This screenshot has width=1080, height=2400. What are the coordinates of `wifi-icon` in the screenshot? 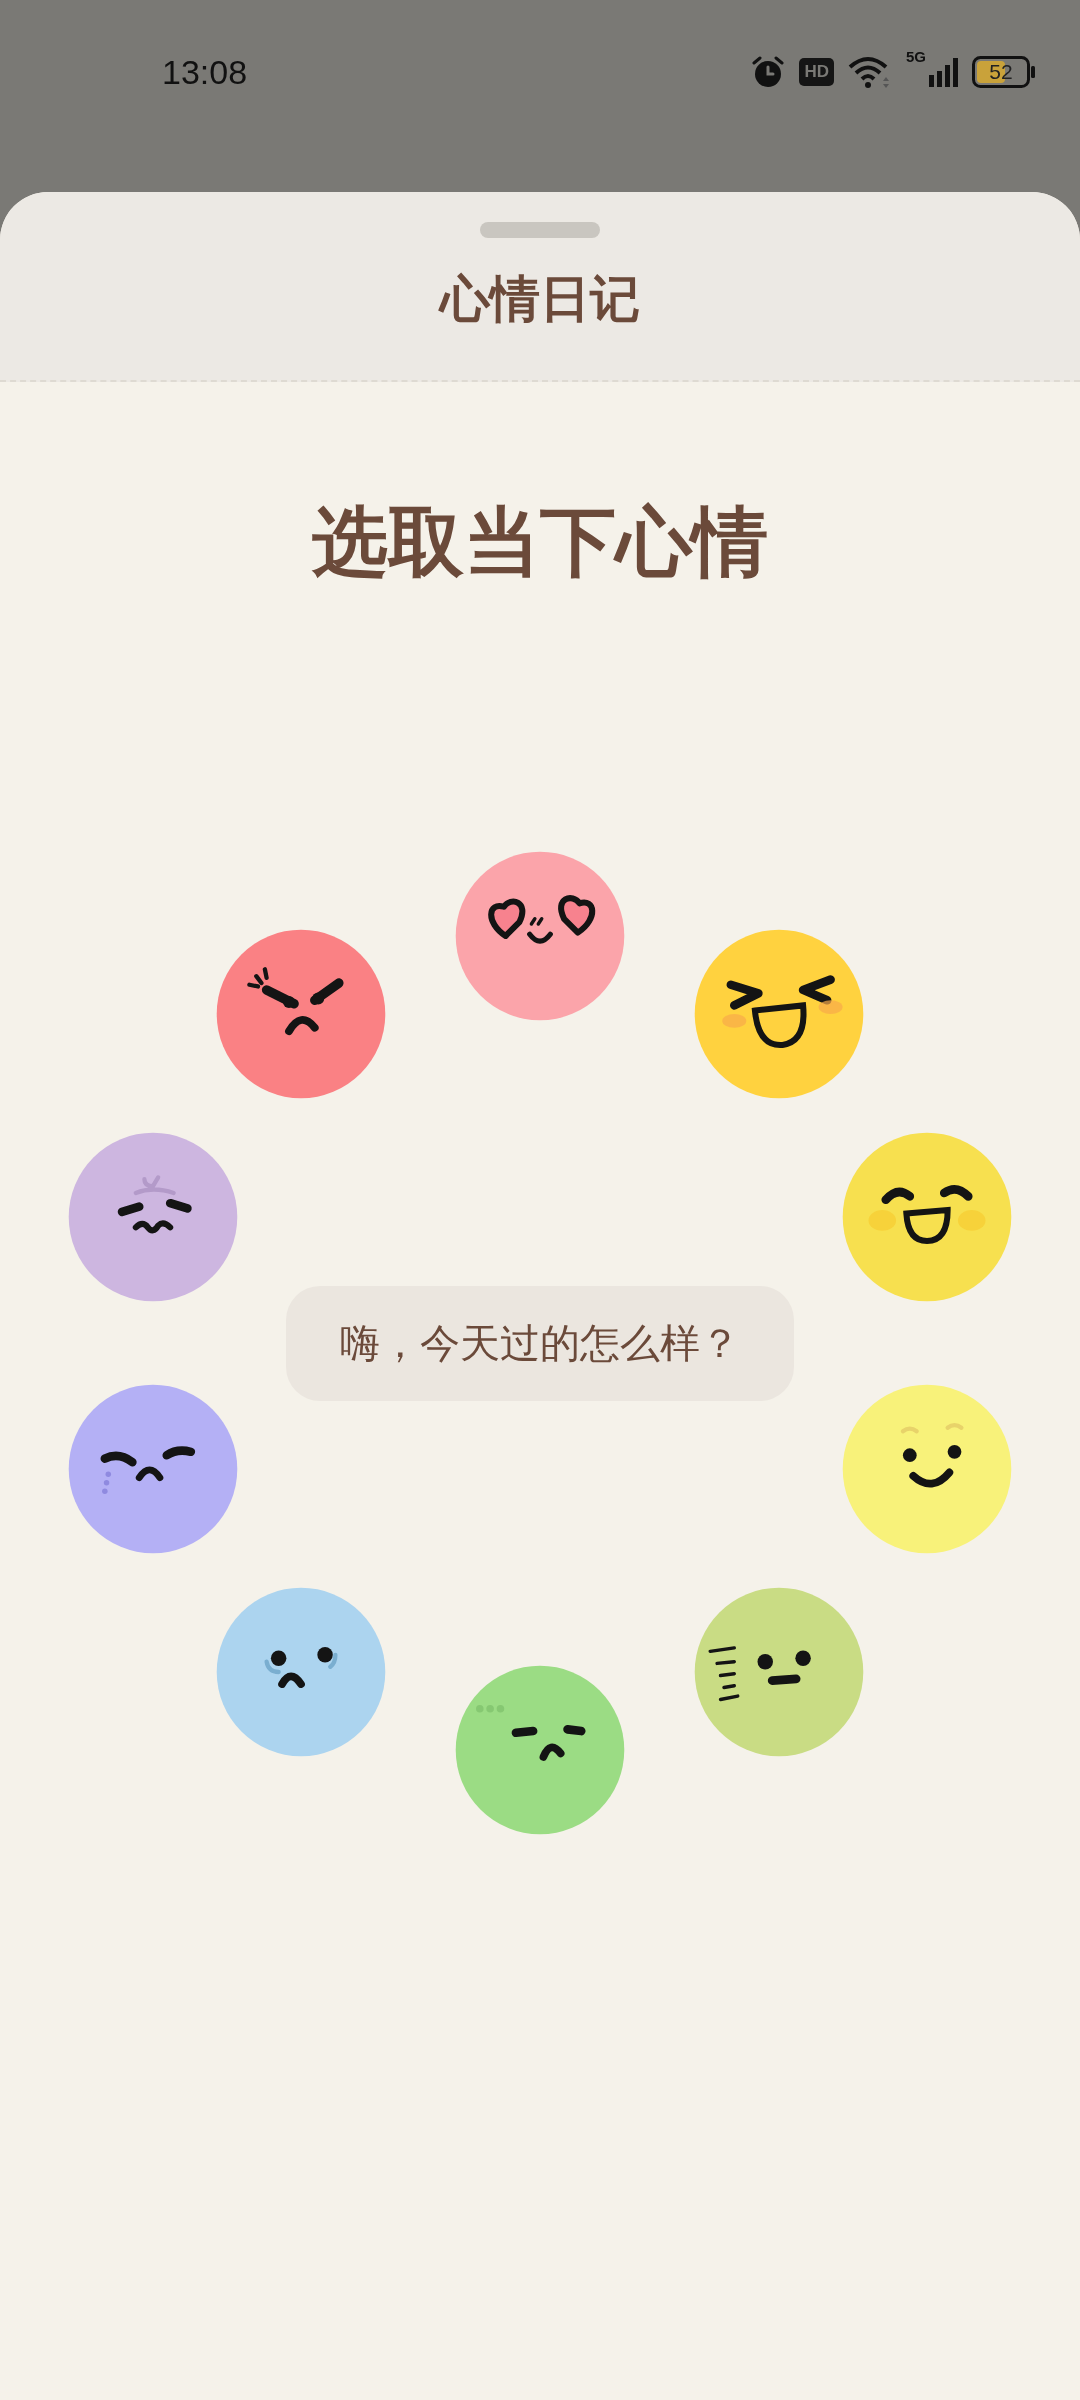 It's located at (870, 72).